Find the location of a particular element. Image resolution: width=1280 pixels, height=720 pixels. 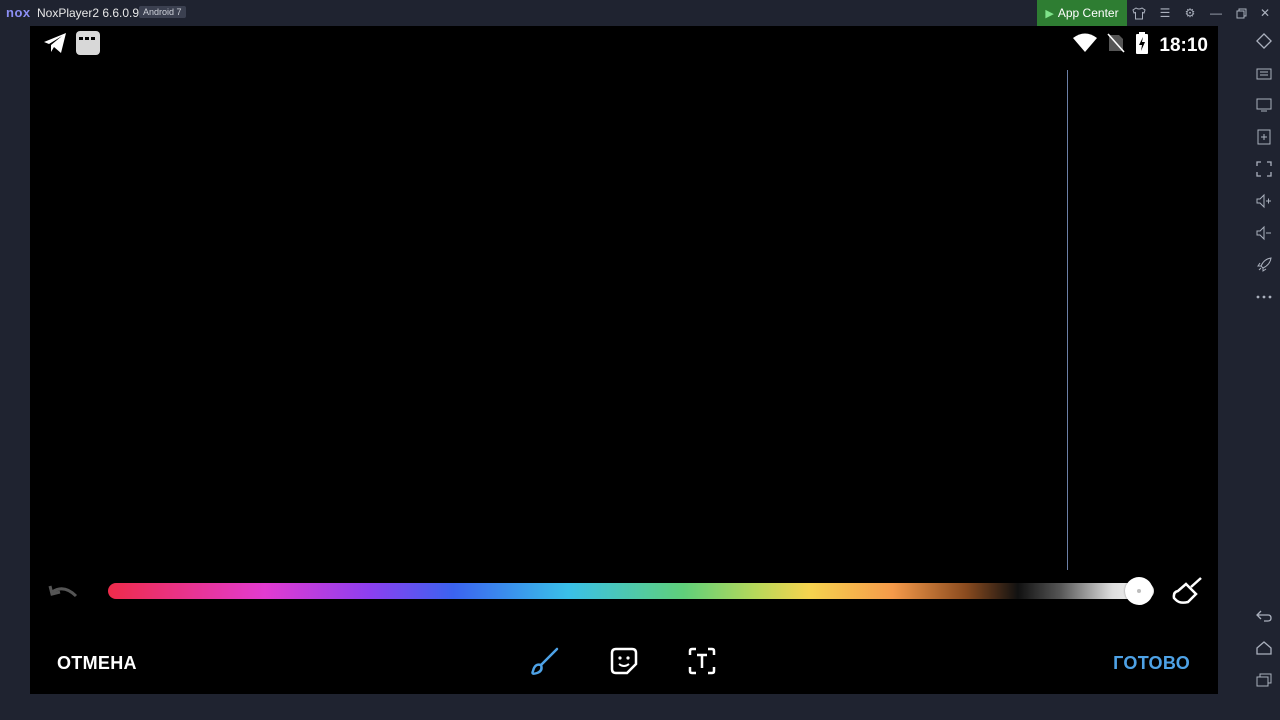

shirt-icon is located at coordinates (1139, 13).